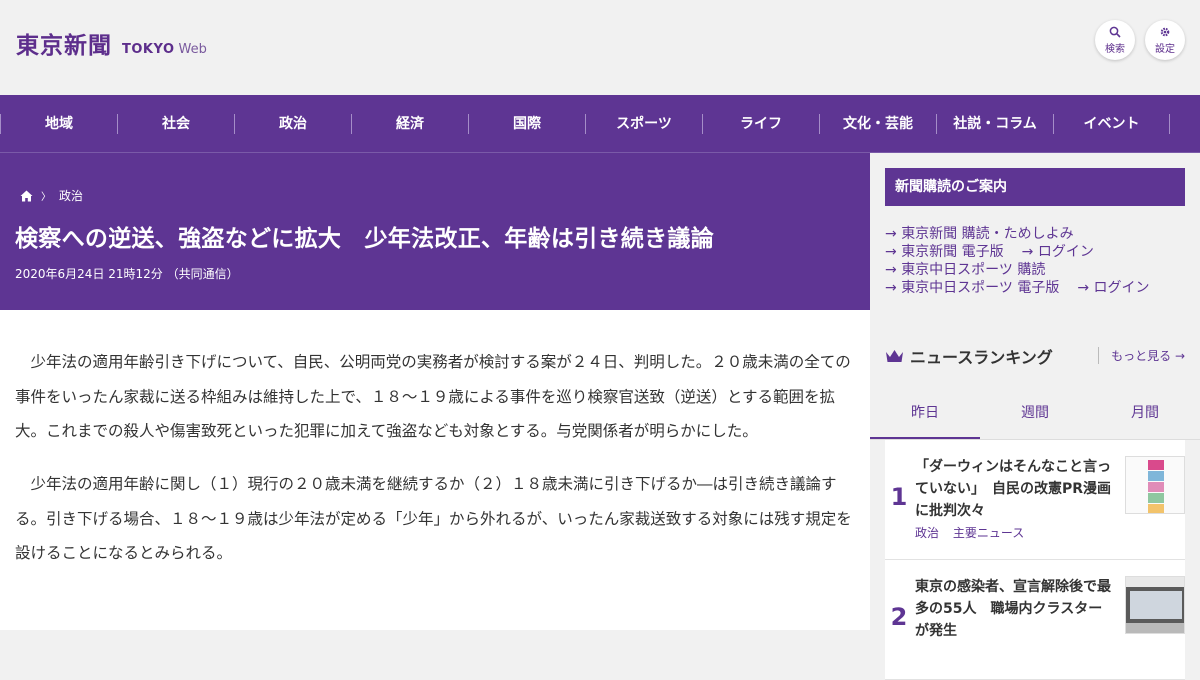 The image size is (1200, 680). Describe the element at coordinates (925, 413) in the screenshot. I see `tab-yesterday: 昨日` at that location.